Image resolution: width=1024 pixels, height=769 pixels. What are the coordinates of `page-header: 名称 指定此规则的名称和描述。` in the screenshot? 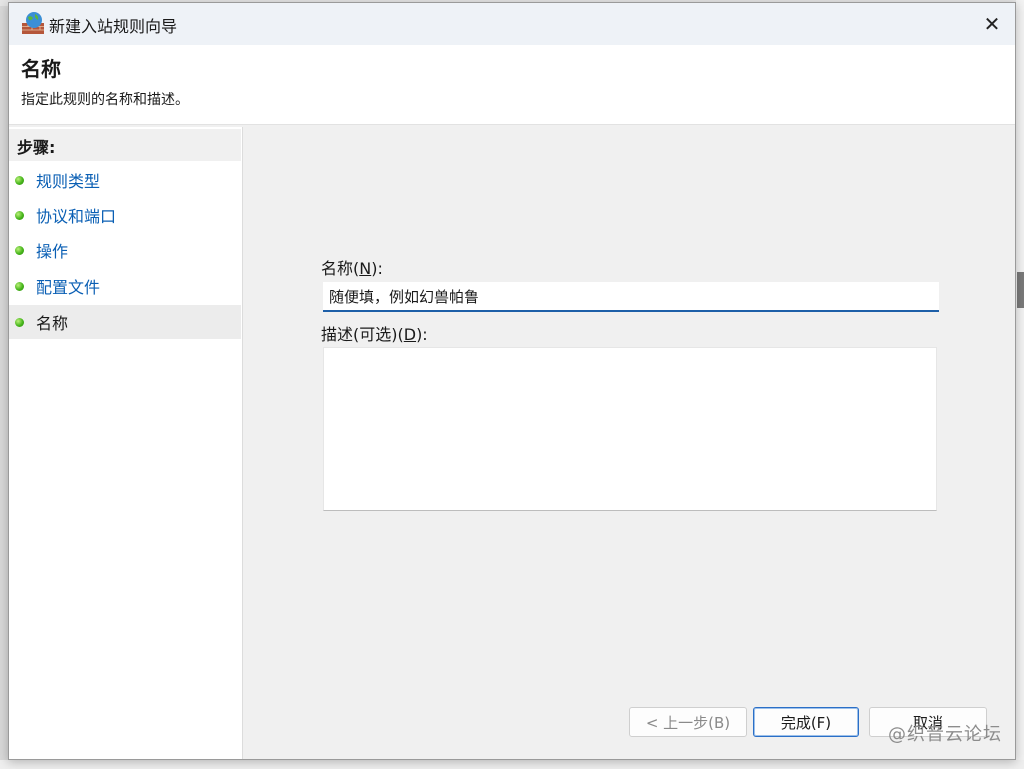 It's located at (512, 85).